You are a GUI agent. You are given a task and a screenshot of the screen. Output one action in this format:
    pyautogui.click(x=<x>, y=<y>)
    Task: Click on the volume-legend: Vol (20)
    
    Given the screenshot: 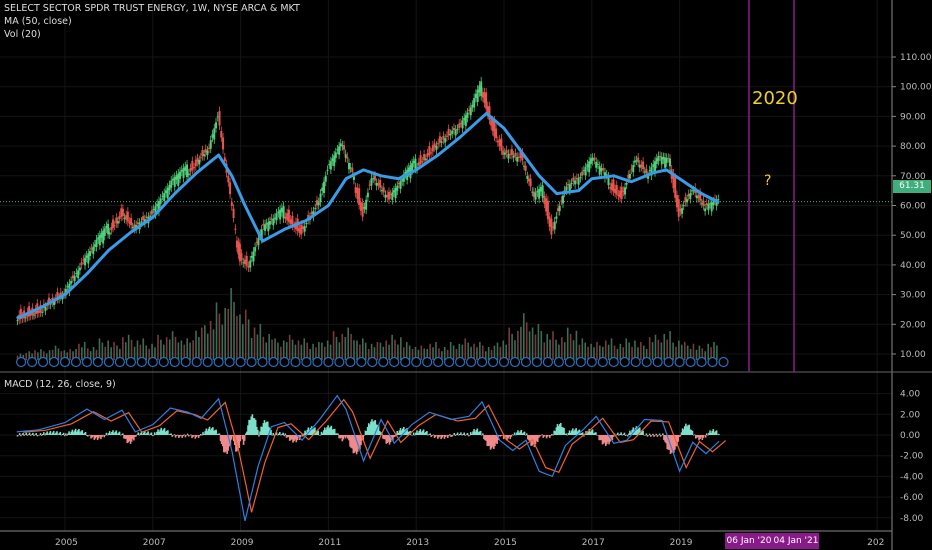 What is the action you would take?
    pyautogui.click(x=22, y=34)
    